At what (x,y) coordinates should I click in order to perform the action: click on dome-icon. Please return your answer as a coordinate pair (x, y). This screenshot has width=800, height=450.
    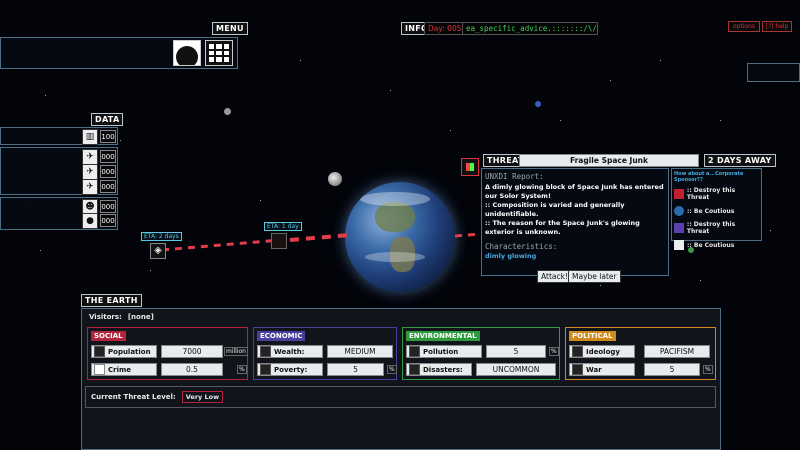
    Looking at the image, I should click on (187, 55).